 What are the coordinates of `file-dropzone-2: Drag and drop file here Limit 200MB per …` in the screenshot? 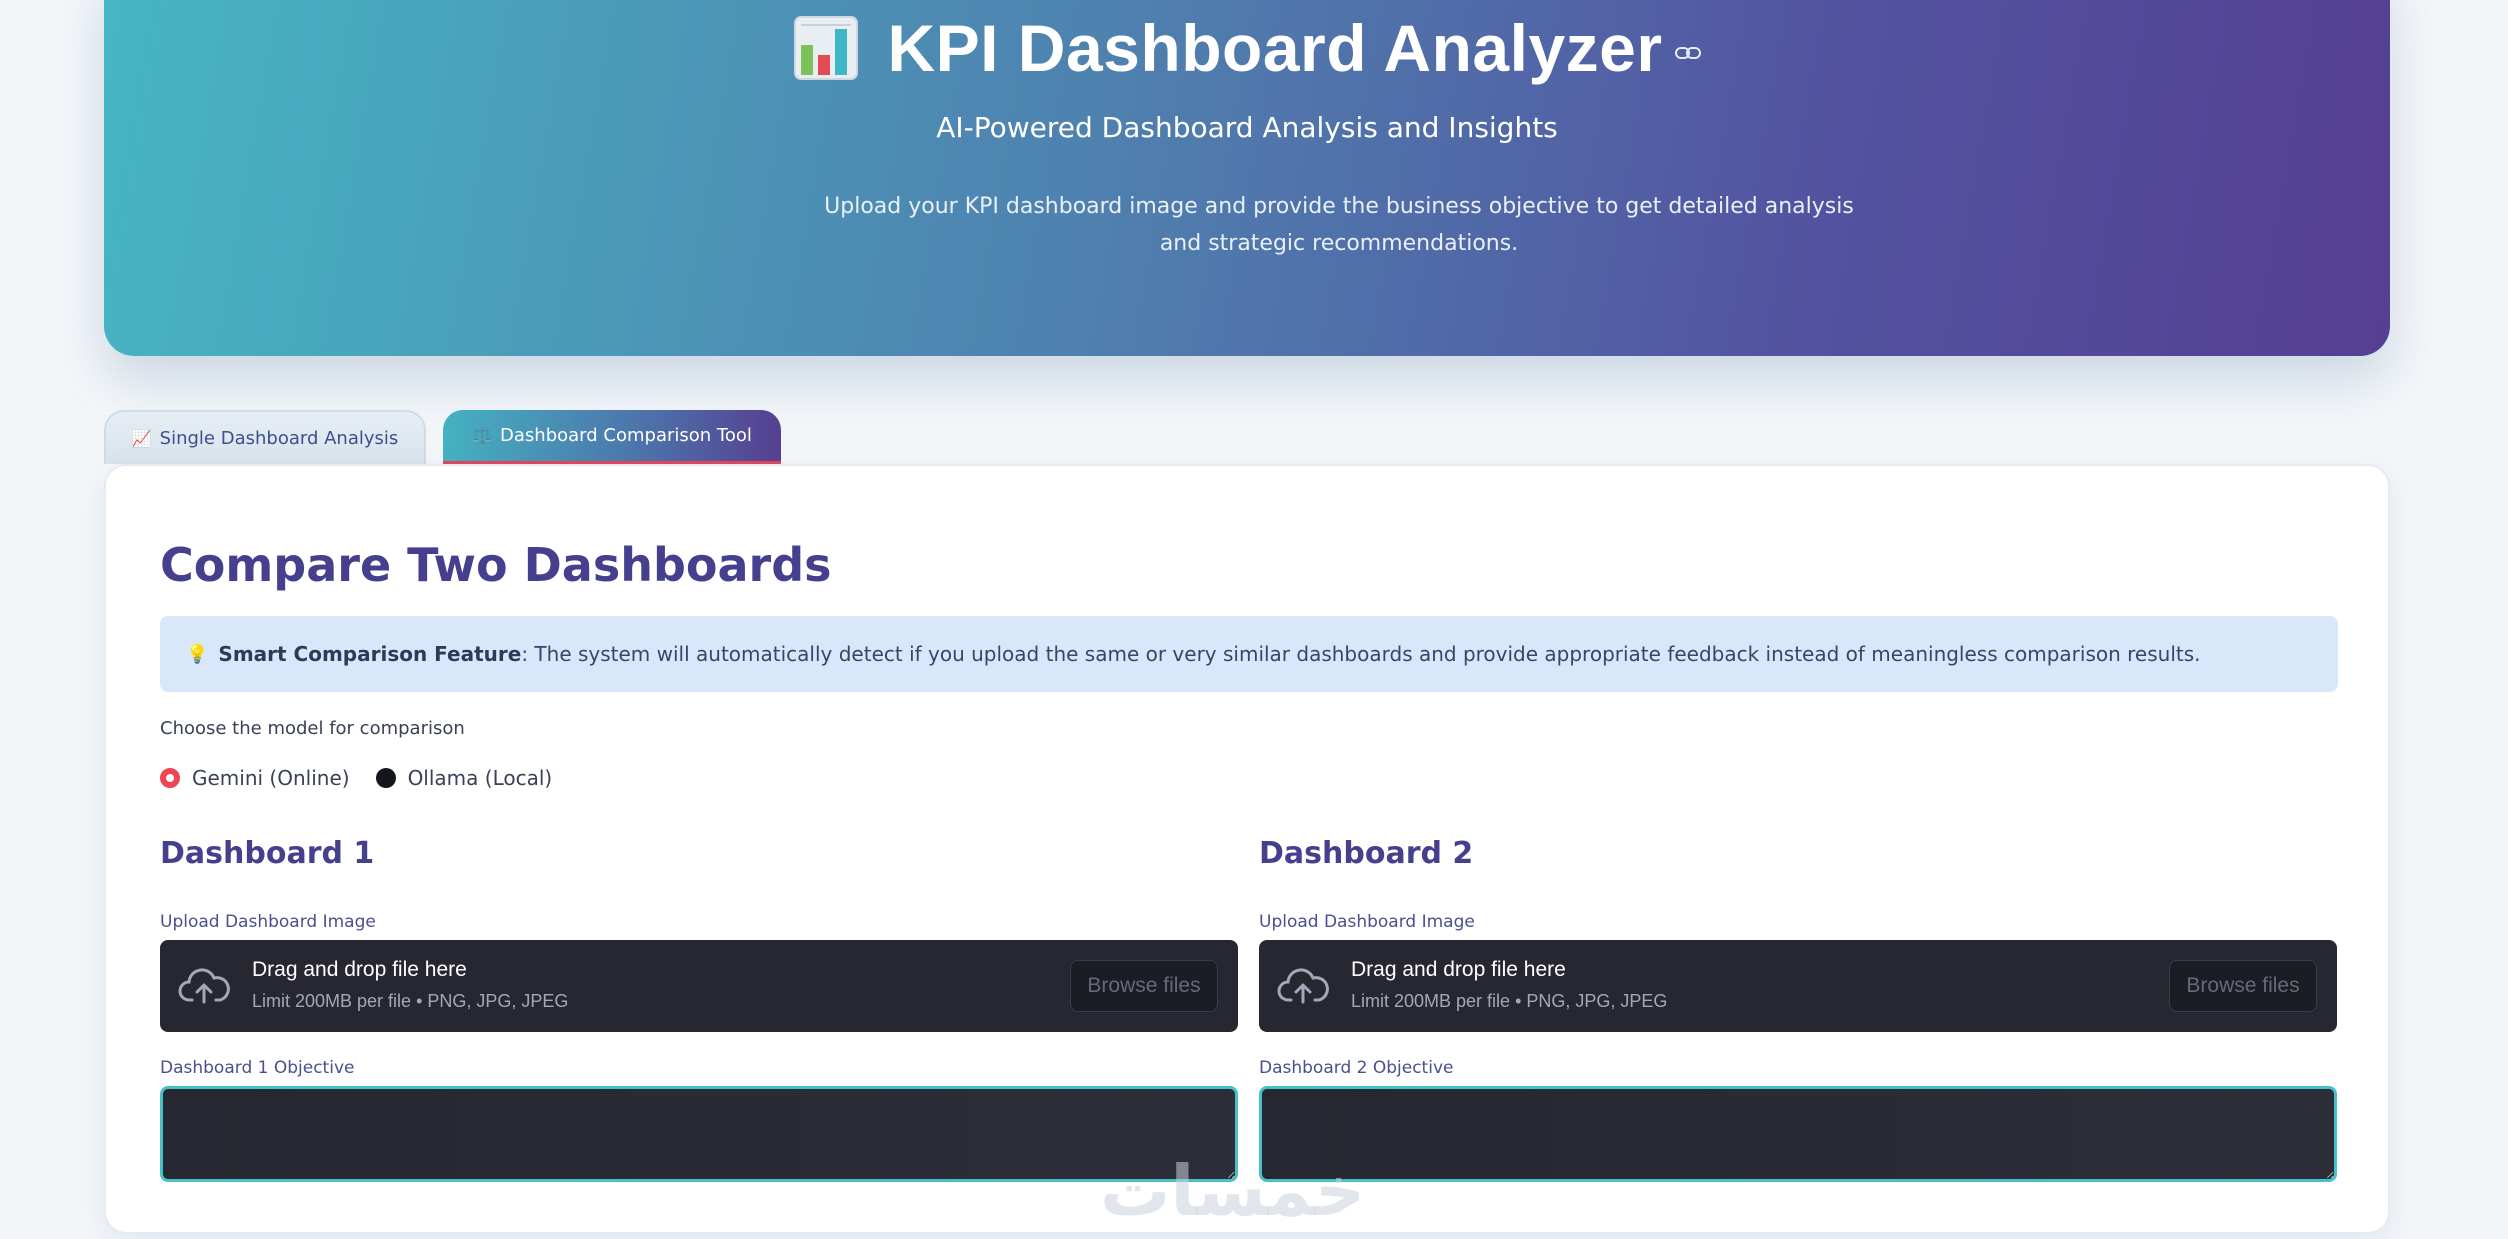 It's located at (1798, 986).